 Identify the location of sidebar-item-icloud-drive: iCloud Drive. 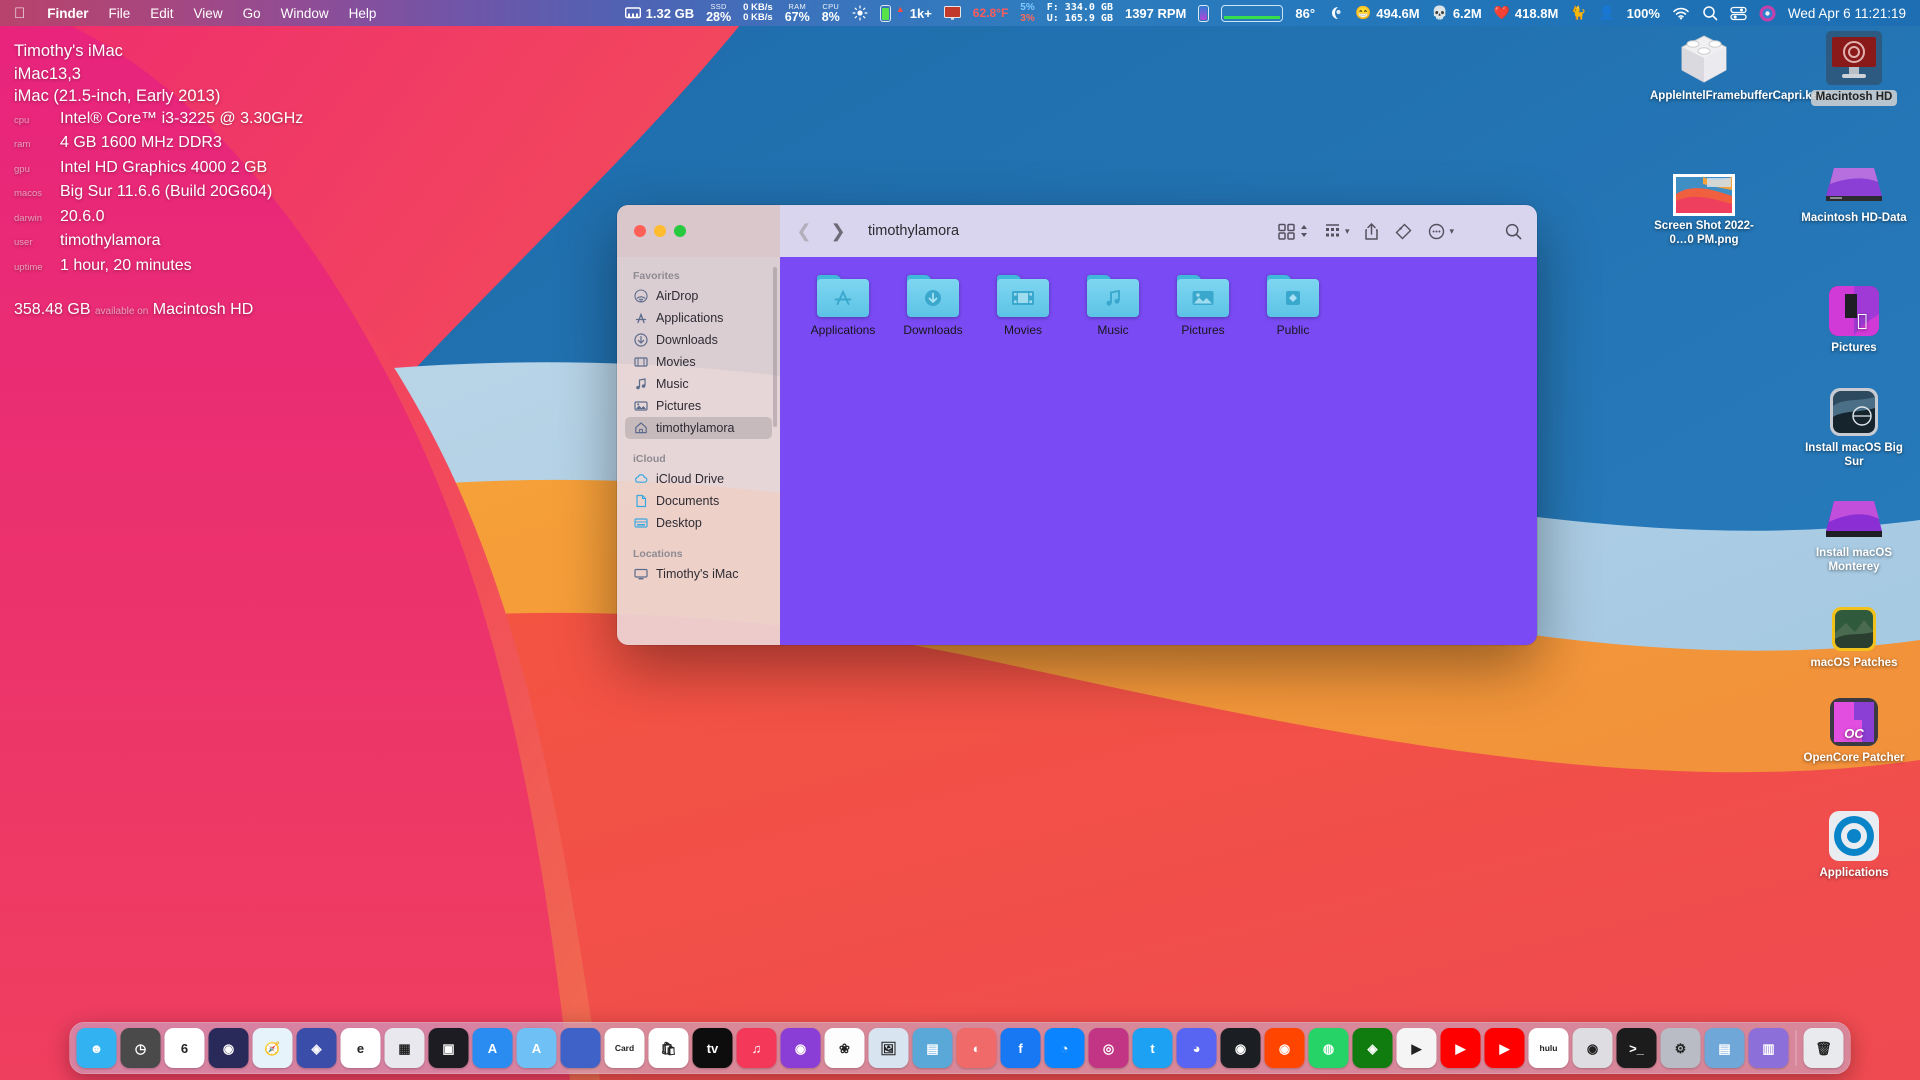
(698, 479).